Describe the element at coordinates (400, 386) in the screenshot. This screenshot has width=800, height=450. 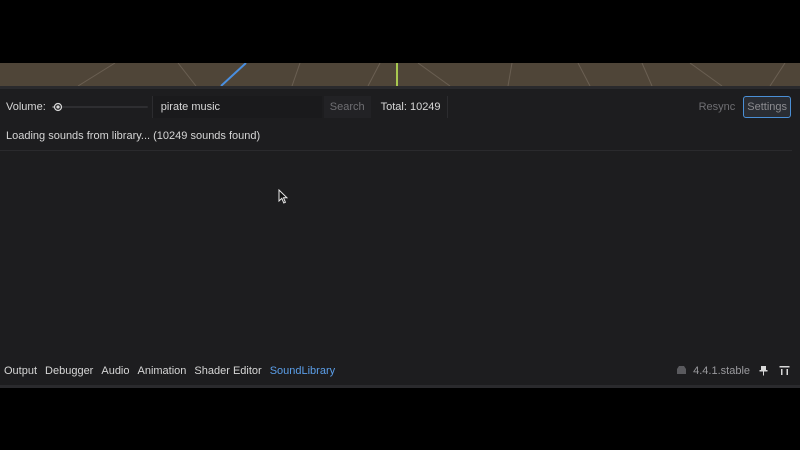
I see `bottom-divider` at that location.